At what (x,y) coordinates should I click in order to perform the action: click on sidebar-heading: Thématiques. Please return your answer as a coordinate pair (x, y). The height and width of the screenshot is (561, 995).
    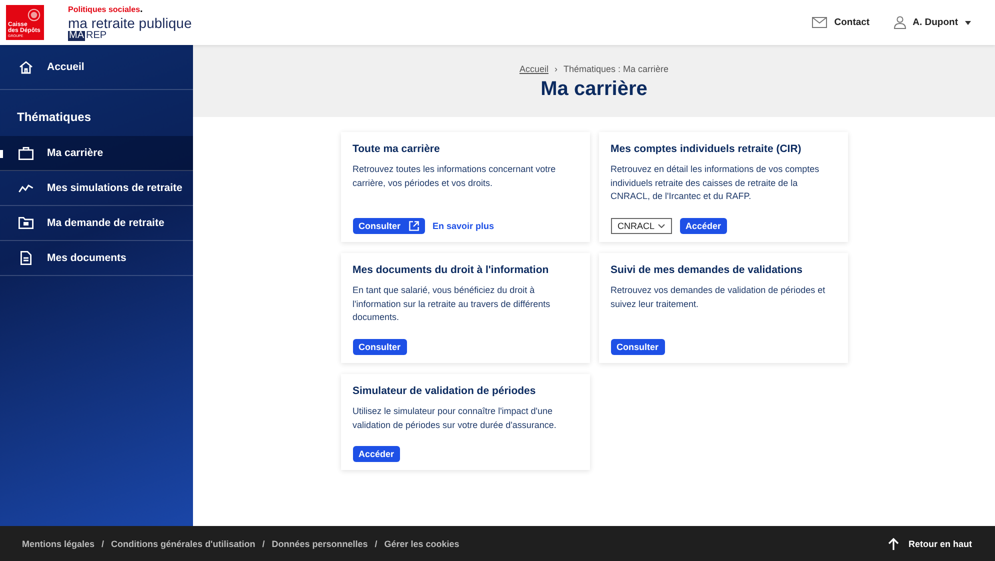
    Looking at the image, I should click on (54, 117).